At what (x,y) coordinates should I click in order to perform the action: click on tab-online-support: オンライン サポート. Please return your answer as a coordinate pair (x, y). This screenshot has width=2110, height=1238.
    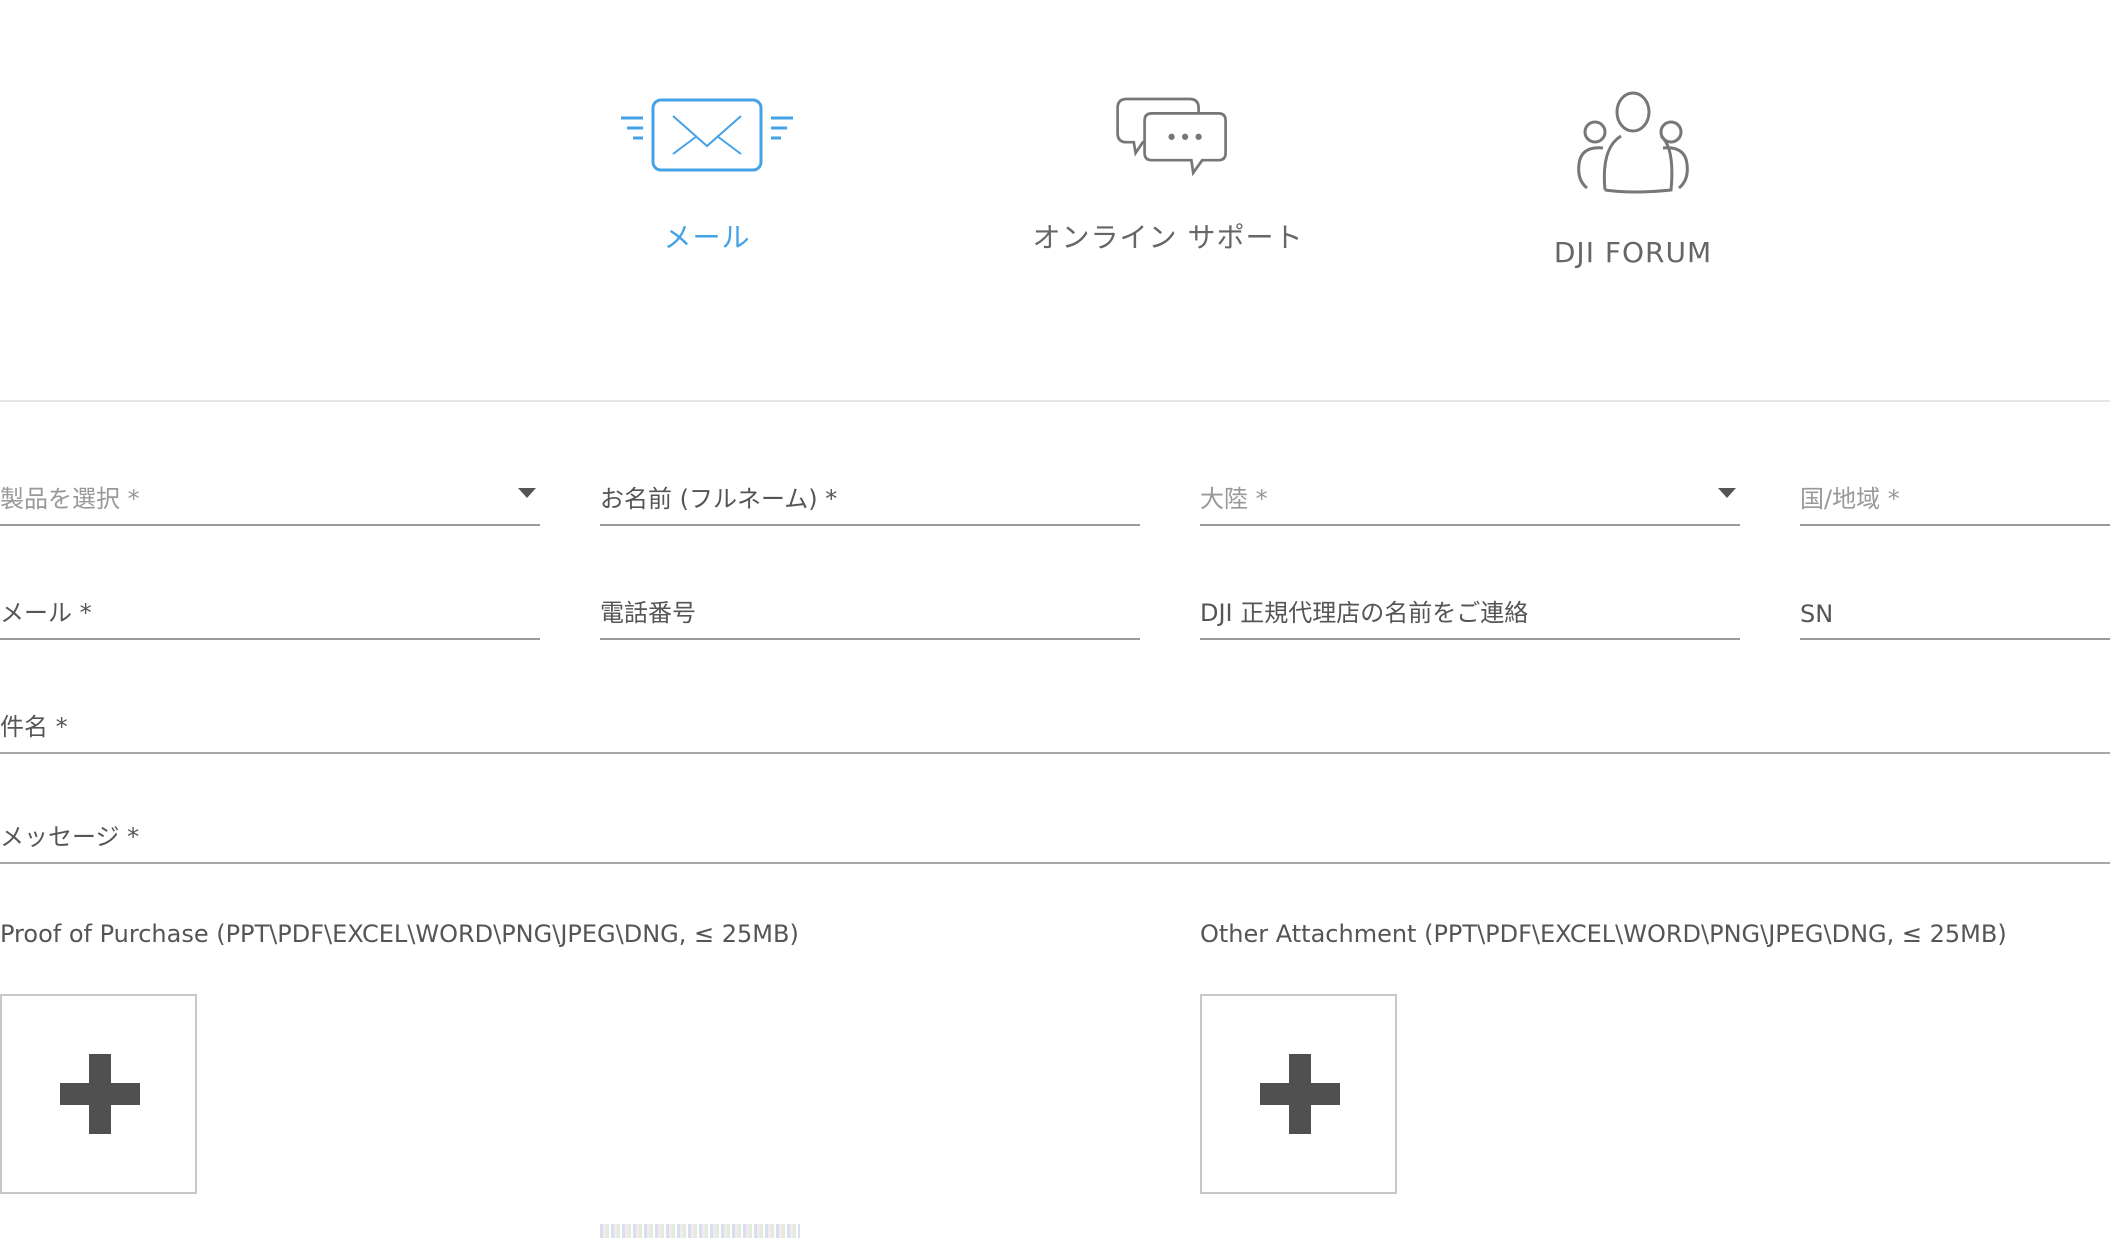
    Looking at the image, I should click on (1168, 173).